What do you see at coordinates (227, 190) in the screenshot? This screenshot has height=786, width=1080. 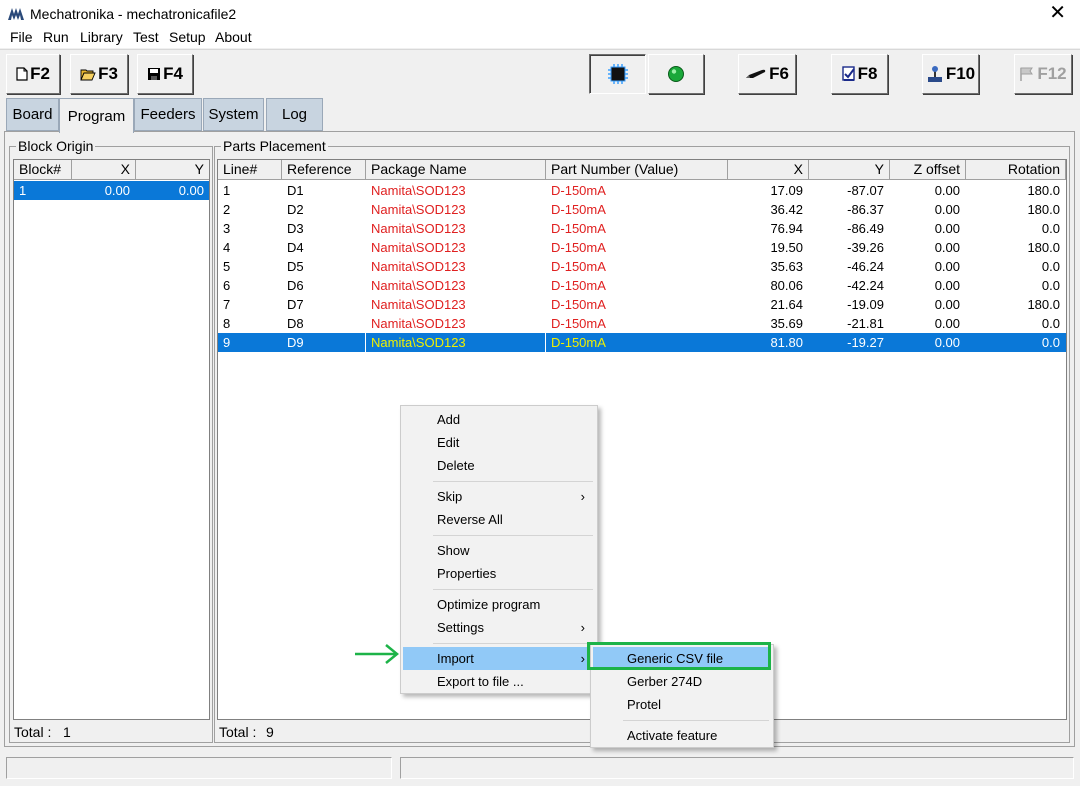 I see `cell-line: 1` at bounding box center [227, 190].